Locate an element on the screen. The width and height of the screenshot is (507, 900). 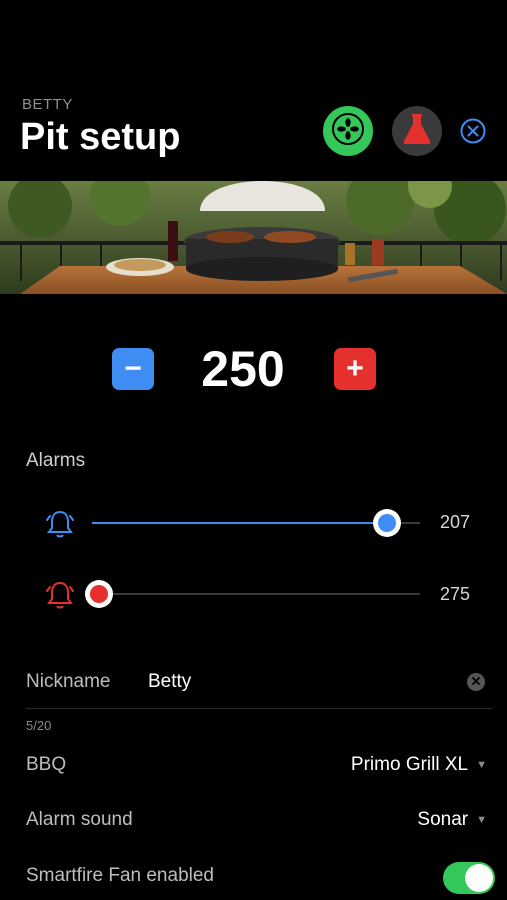
decrease-temperature-button: − is located at coordinates (133, 369).